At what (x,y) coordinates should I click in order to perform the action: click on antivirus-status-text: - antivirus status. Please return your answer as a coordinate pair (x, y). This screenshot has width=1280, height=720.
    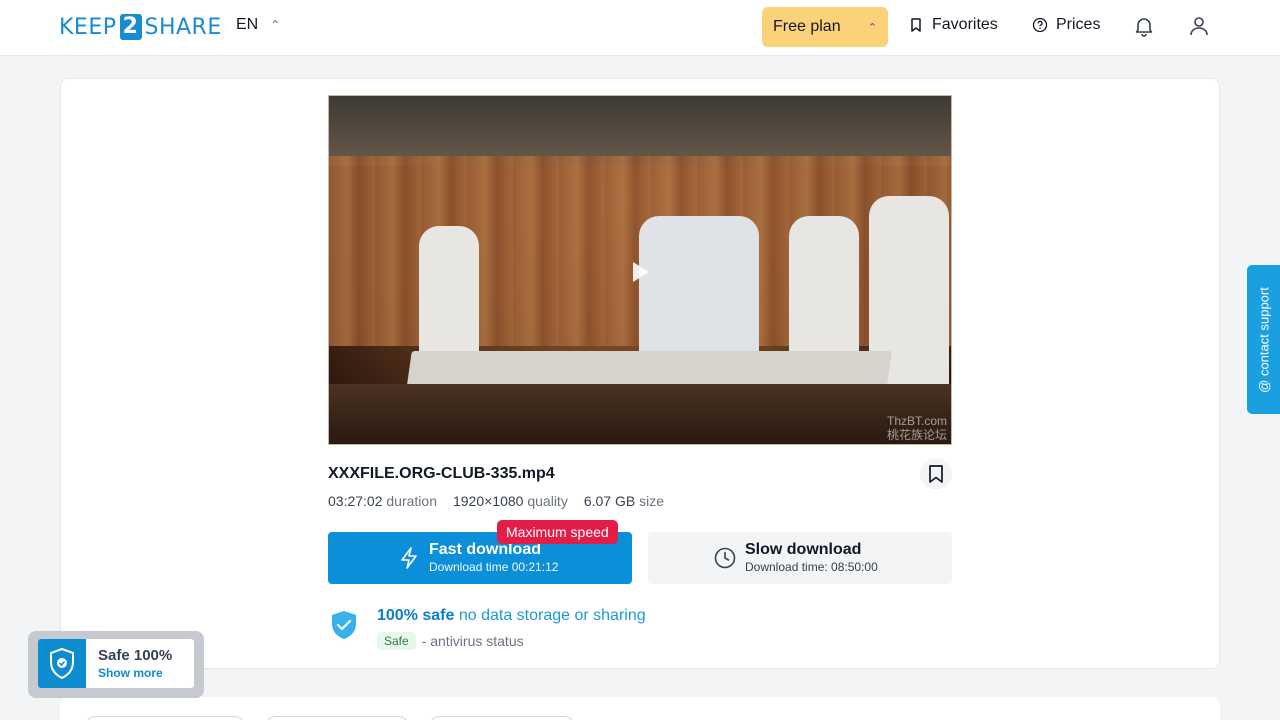
    Looking at the image, I should click on (472, 641).